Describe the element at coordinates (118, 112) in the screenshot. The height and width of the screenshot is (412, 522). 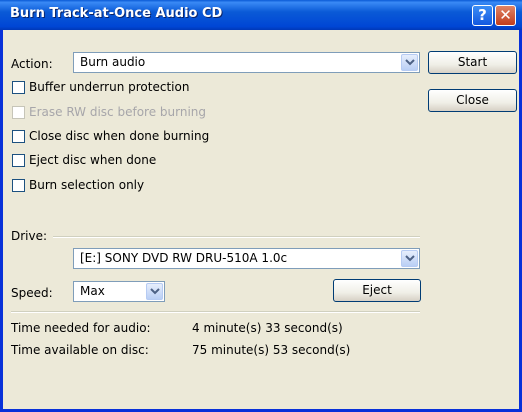
I see `erase-rw-label: Erase RW disc before burning` at that location.